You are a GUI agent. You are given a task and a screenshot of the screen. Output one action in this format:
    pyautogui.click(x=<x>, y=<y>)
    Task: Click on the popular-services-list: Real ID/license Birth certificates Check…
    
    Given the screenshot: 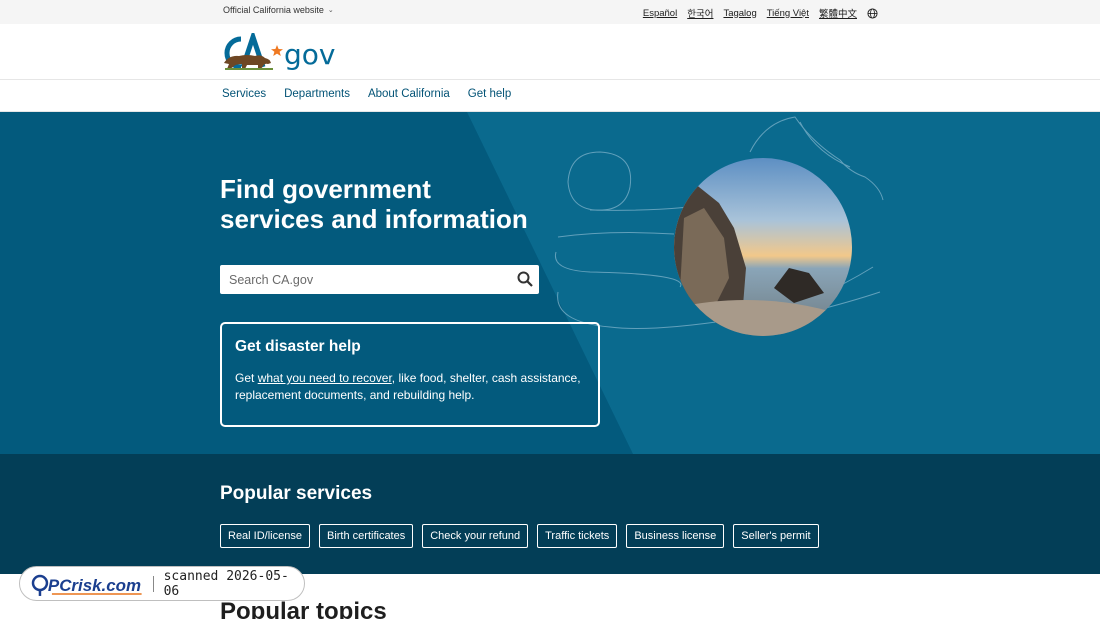 What is the action you would take?
    pyautogui.click(x=519, y=536)
    